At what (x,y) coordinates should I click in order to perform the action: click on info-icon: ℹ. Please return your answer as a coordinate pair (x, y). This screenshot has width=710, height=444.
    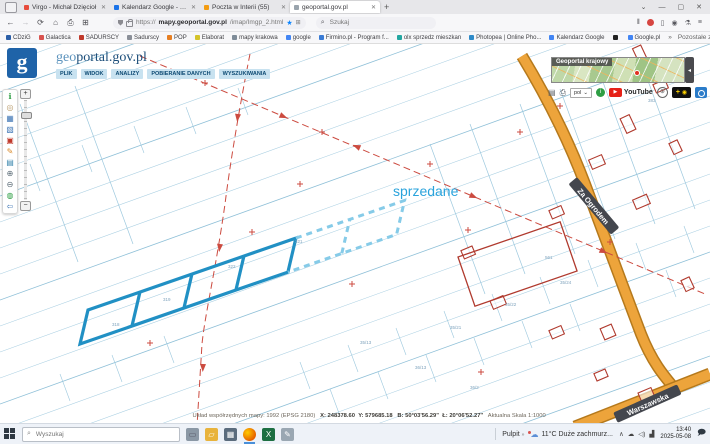
    Looking at the image, I should click on (10, 96).